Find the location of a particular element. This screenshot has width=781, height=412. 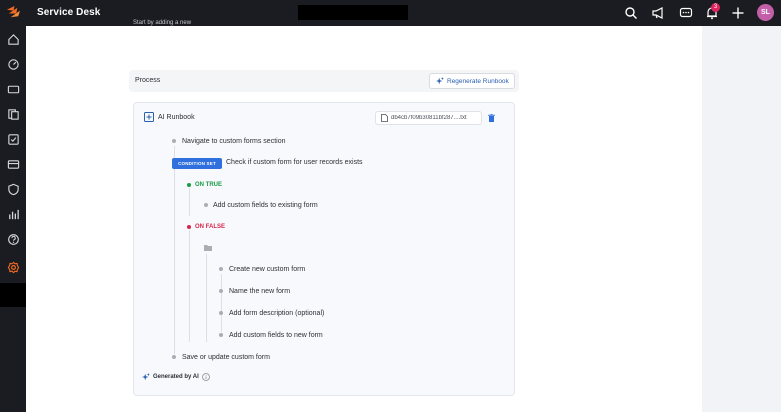

sidebar is located at coordinates (13, 219).